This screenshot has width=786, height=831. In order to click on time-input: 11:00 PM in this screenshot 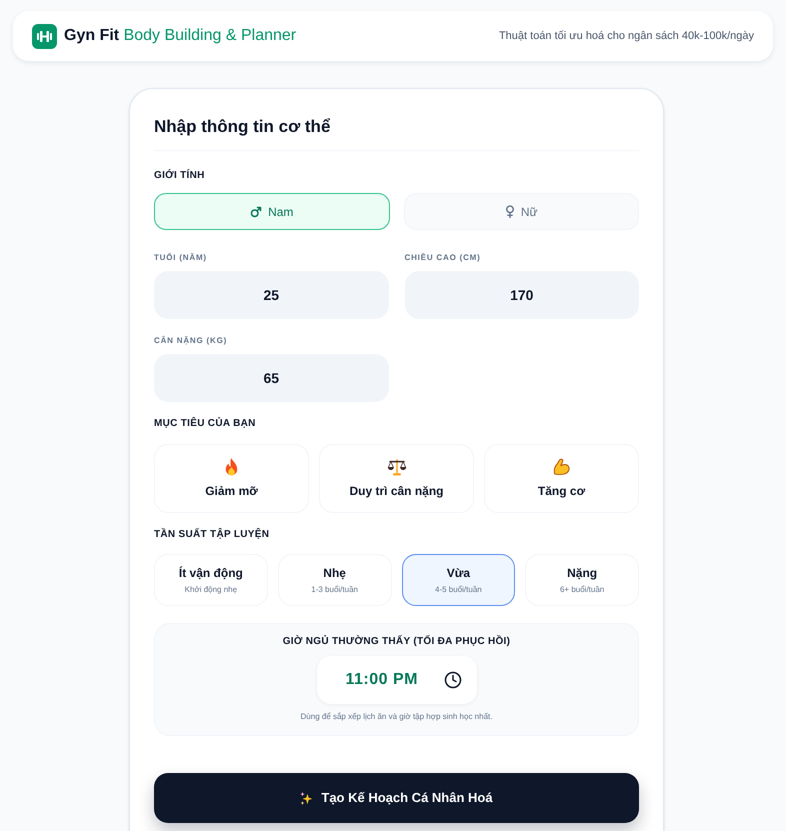, I will do `click(396, 680)`.